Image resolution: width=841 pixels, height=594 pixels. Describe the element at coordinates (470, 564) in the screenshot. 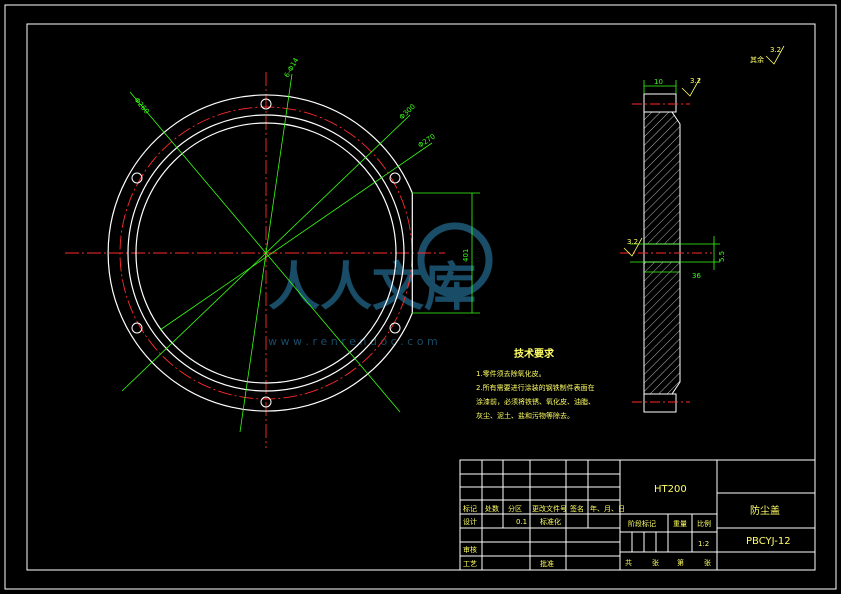

I see `tb-process-label: 工艺` at that location.